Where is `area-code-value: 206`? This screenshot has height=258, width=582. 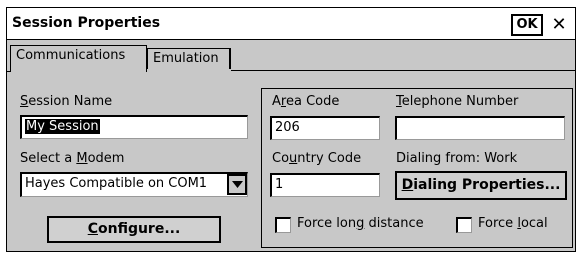
area-code-value: 206 is located at coordinates (287, 127).